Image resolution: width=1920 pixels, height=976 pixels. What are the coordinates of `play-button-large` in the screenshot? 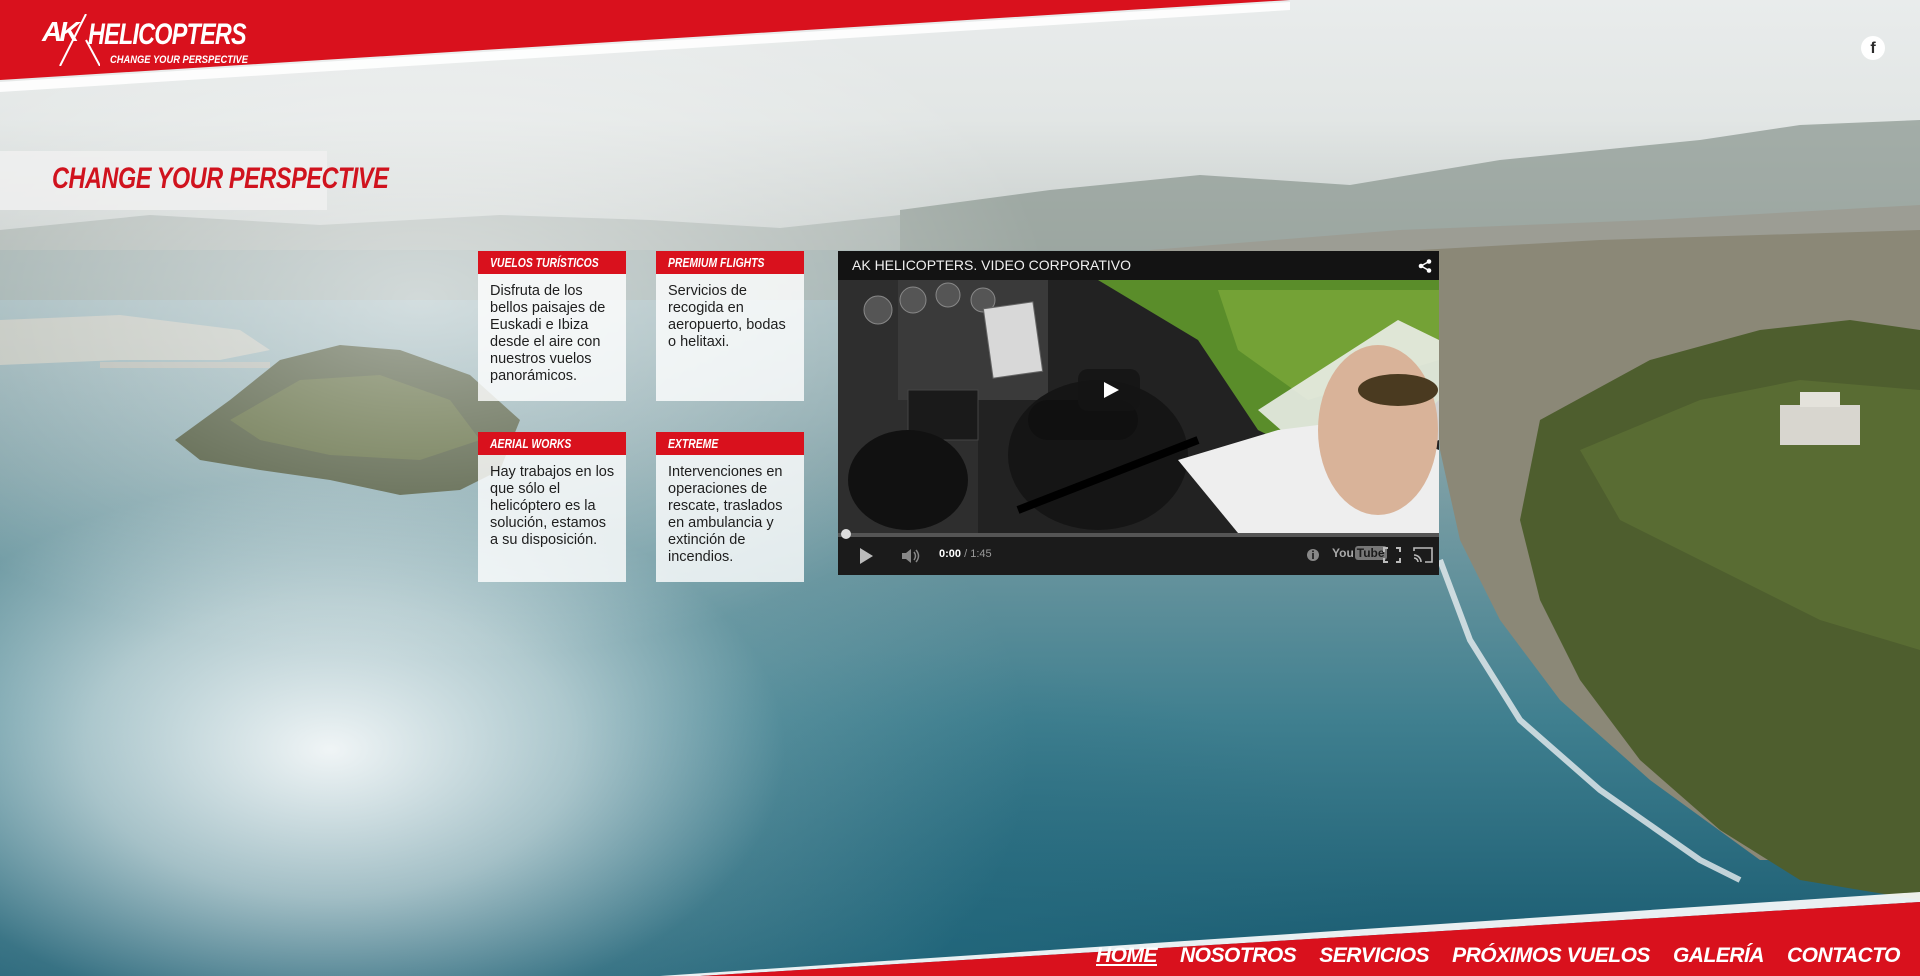 It's located at (1109, 390).